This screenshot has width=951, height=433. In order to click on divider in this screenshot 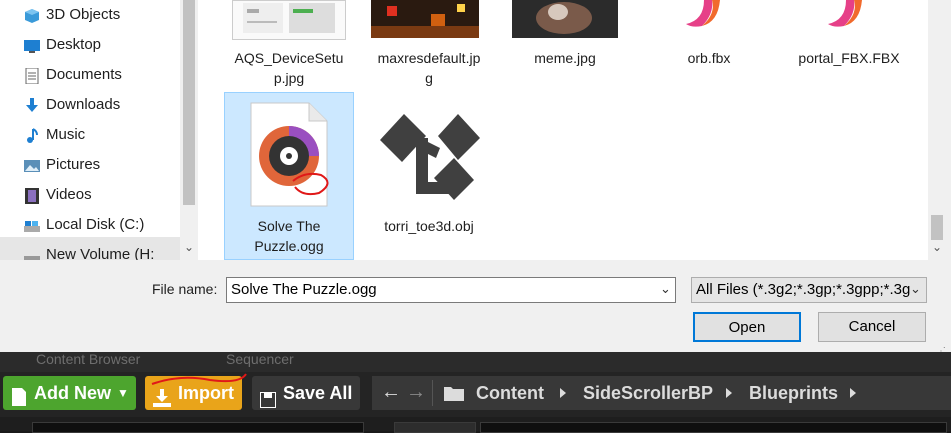, I will do `click(432, 393)`.